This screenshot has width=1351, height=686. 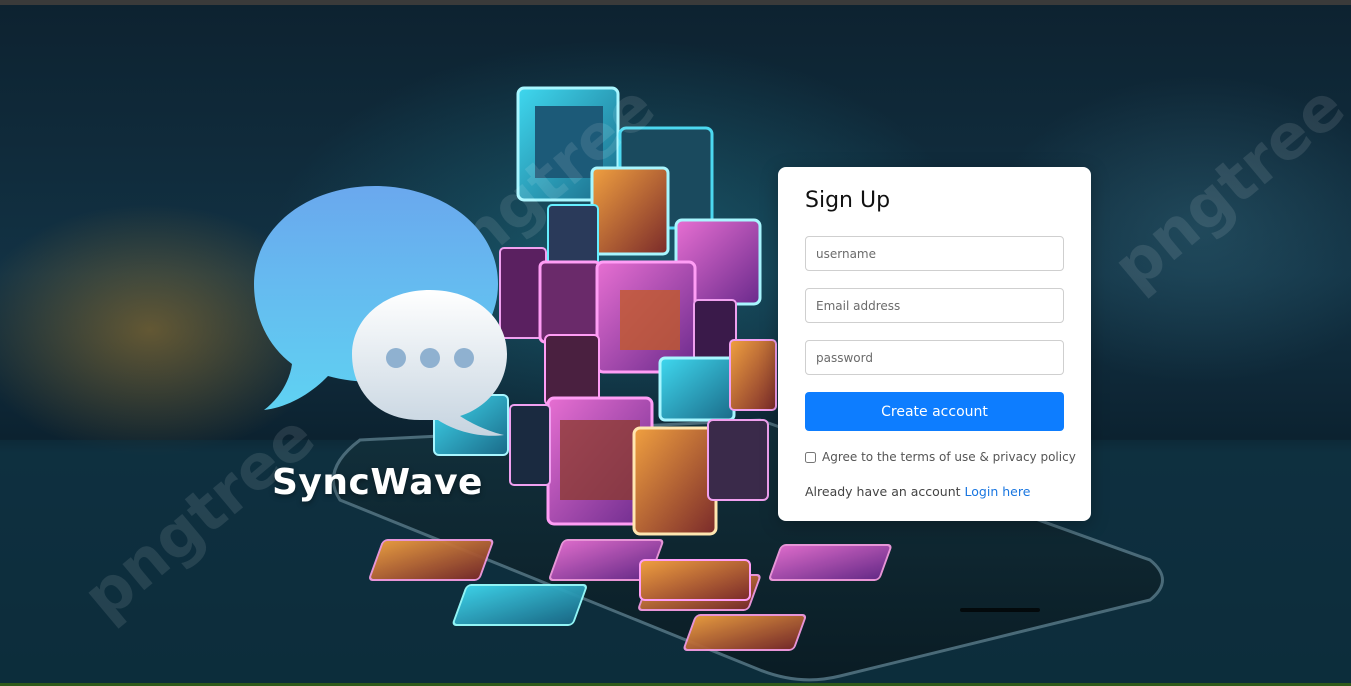 I want to click on username-input, so click(x=934, y=253).